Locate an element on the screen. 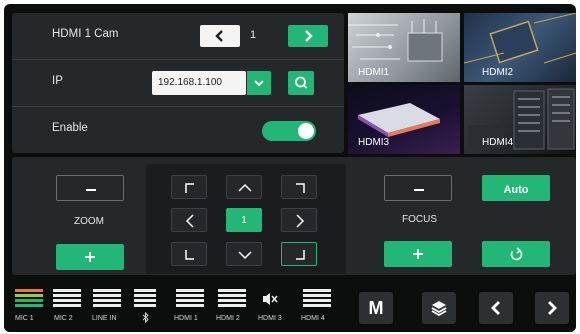  ptz-left-button is located at coordinates (189, 220).